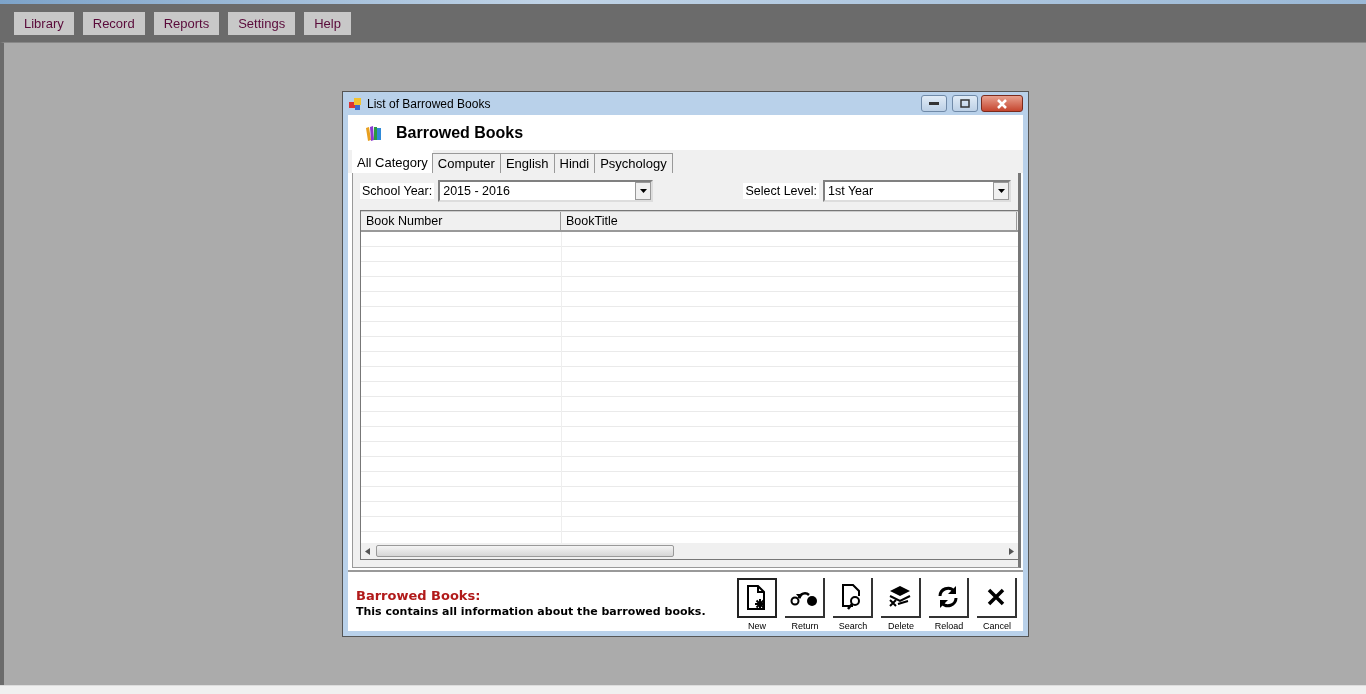 This screenshot has width=1366, height=694. What do you see at coordinates (466, 163) in the screenshot?
I see `tab: Computer` at bounding box center [466, 163].